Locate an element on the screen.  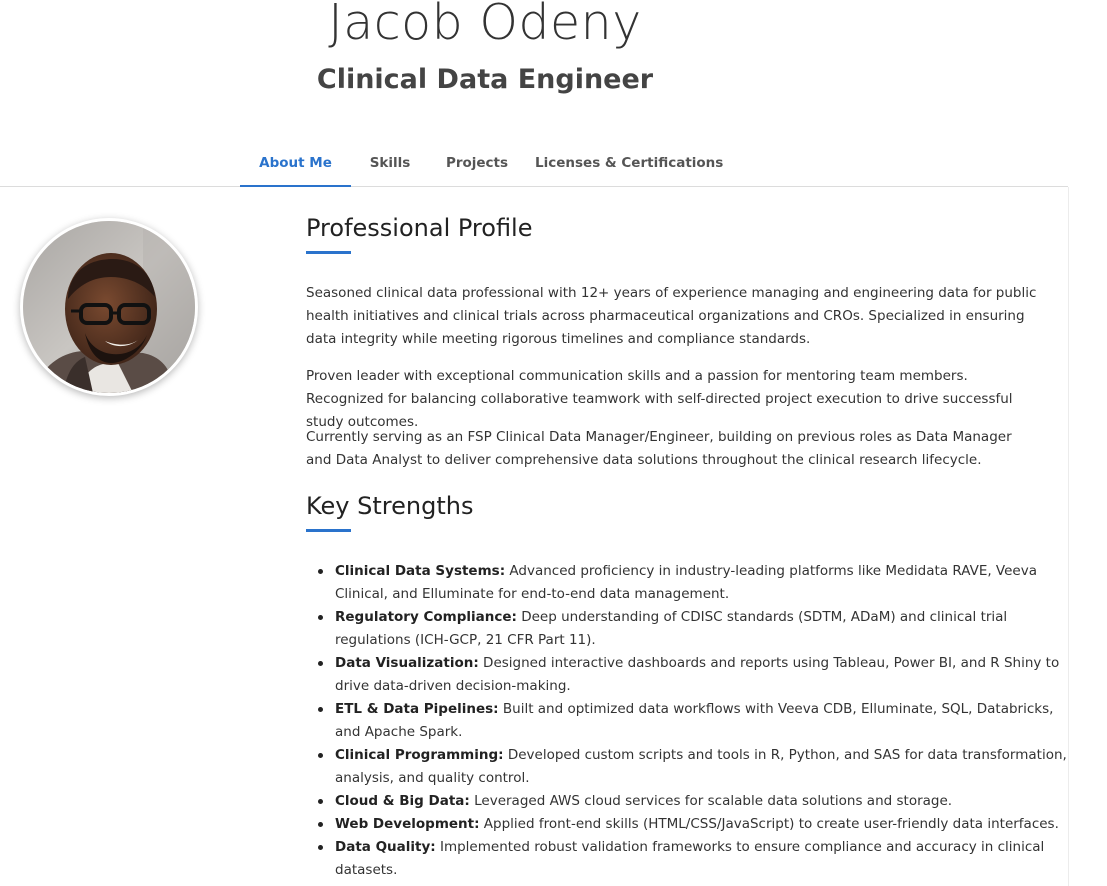
strength-label: Clinical Data Systems: is located at coordinates (420, 571).